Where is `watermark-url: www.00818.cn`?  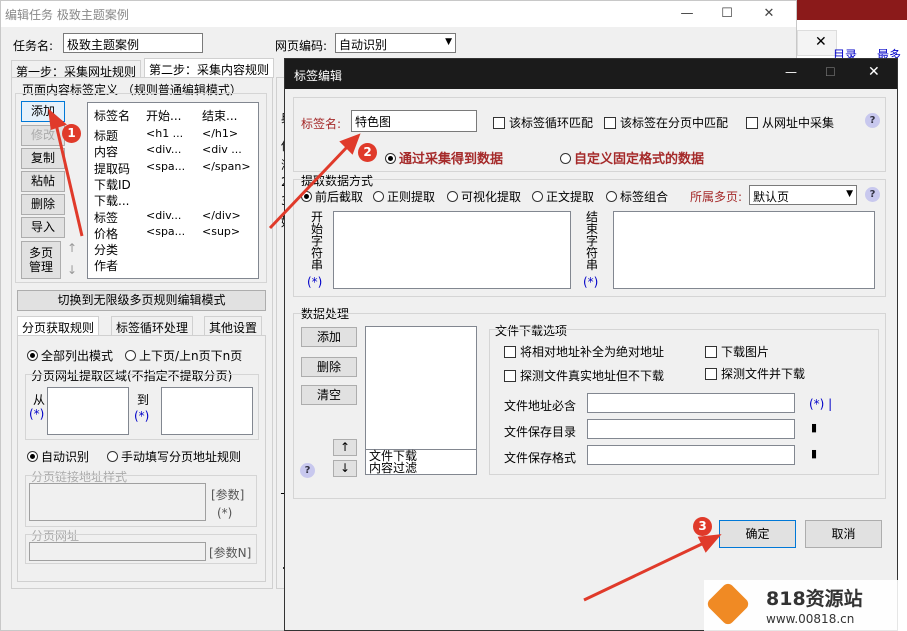 watermark-url: www.00818.cn is located at coordinates (810, 619).